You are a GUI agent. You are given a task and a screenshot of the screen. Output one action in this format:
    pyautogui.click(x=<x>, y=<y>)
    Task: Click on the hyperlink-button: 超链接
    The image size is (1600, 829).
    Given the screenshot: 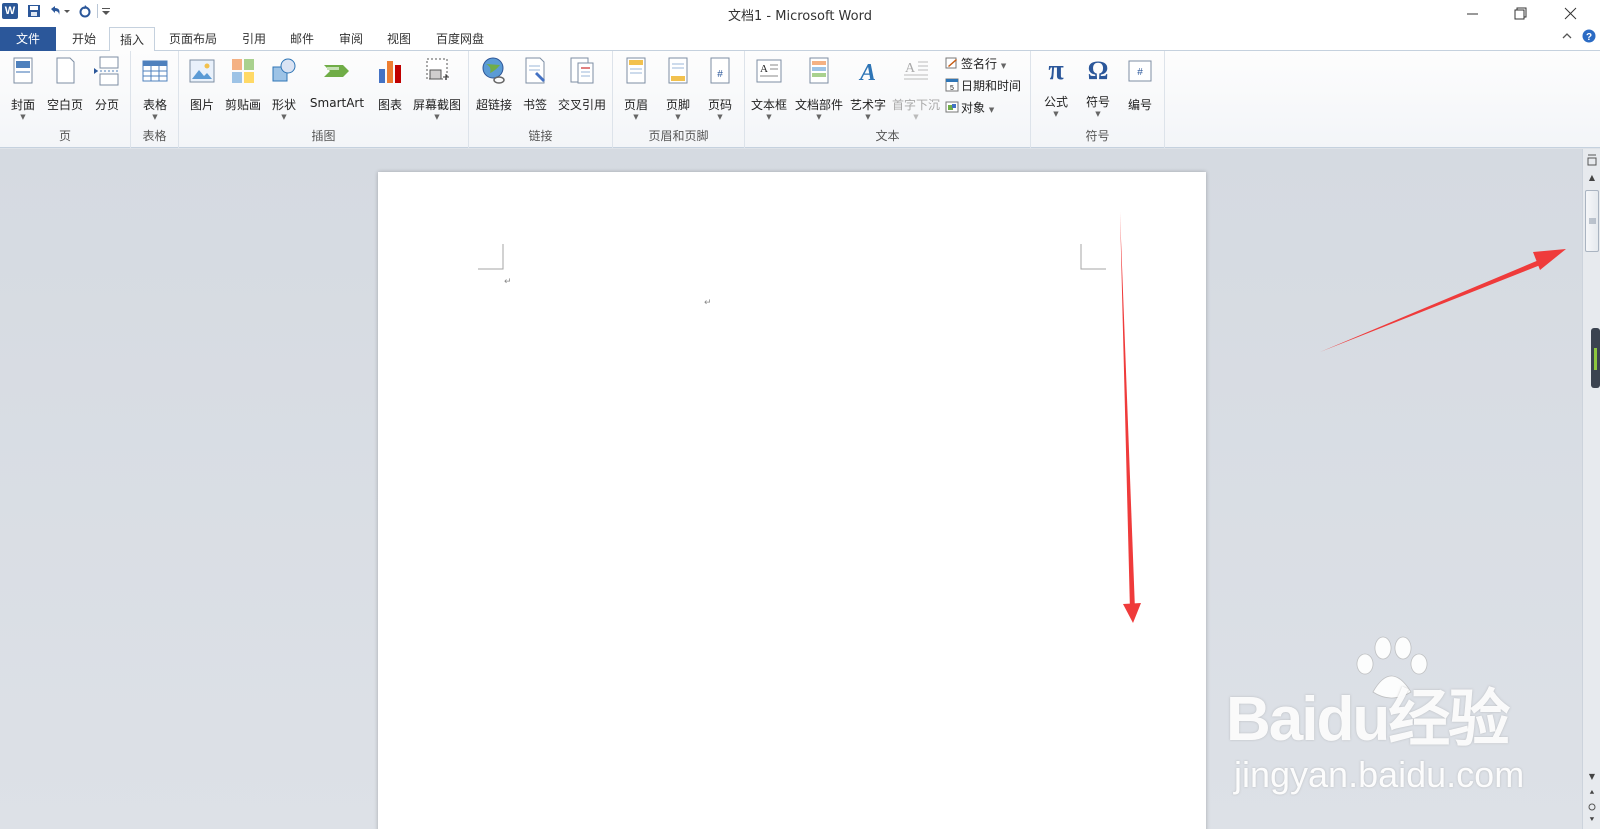 What is the action you would take?
    pyautogui.click(x=494, y=90)
    